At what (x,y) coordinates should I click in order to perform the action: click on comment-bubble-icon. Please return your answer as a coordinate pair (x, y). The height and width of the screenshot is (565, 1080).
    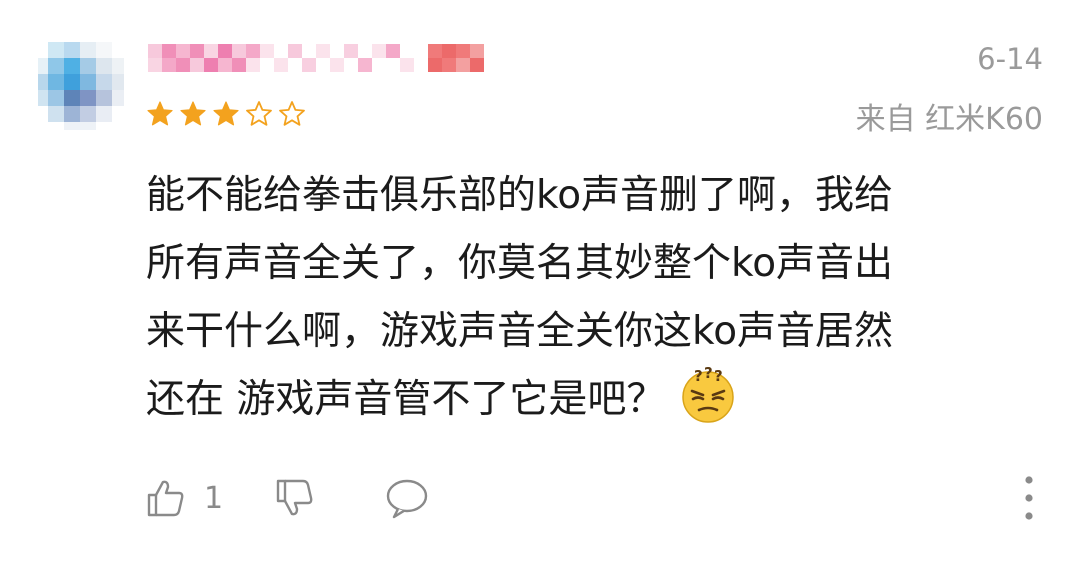
    Looking at the image, I should click on (407, 498).